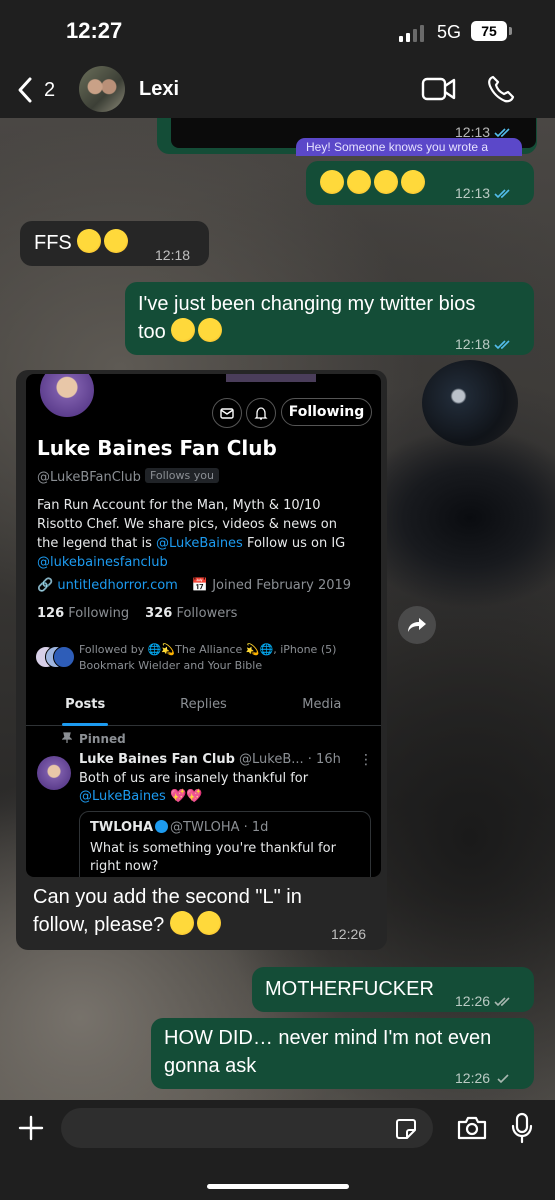 The height and width of the screenshot is (1200, 555). Describe the element at coordinates (102, 89) in the screenshot. I see `contact-avatar` at that location.